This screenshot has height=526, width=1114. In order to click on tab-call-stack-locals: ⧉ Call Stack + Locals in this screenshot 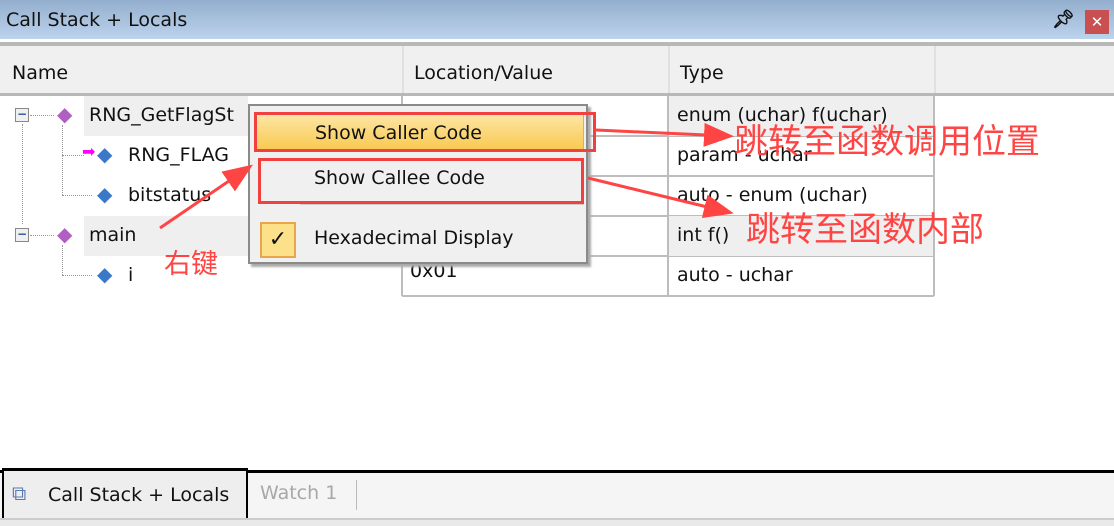, I will do `click(125, 493)`.